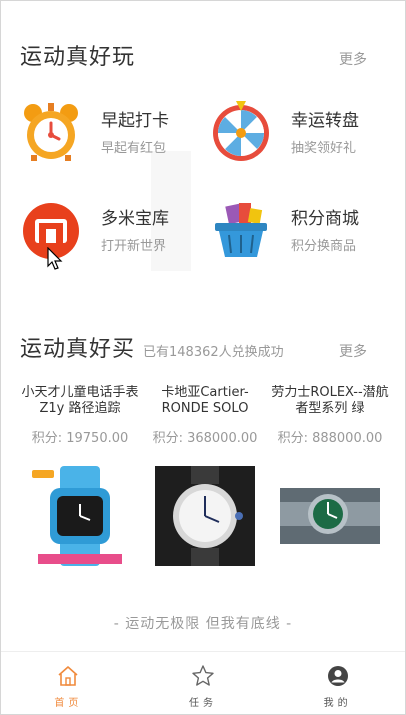  I want to click on product-name: 卡地亚Cartier-RONDE SOLO, so click(205, 400).